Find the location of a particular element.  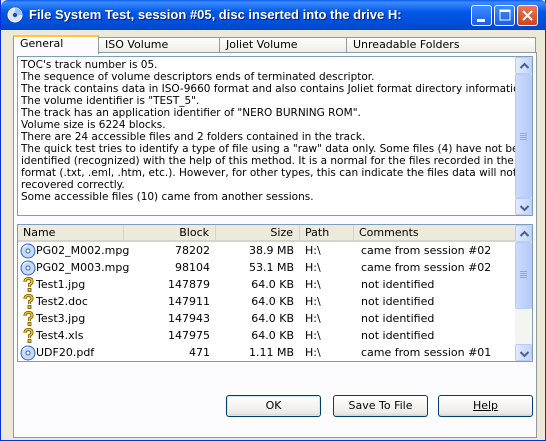

file-name: PG02_M002.mpg is located at coordinates (83, 250).